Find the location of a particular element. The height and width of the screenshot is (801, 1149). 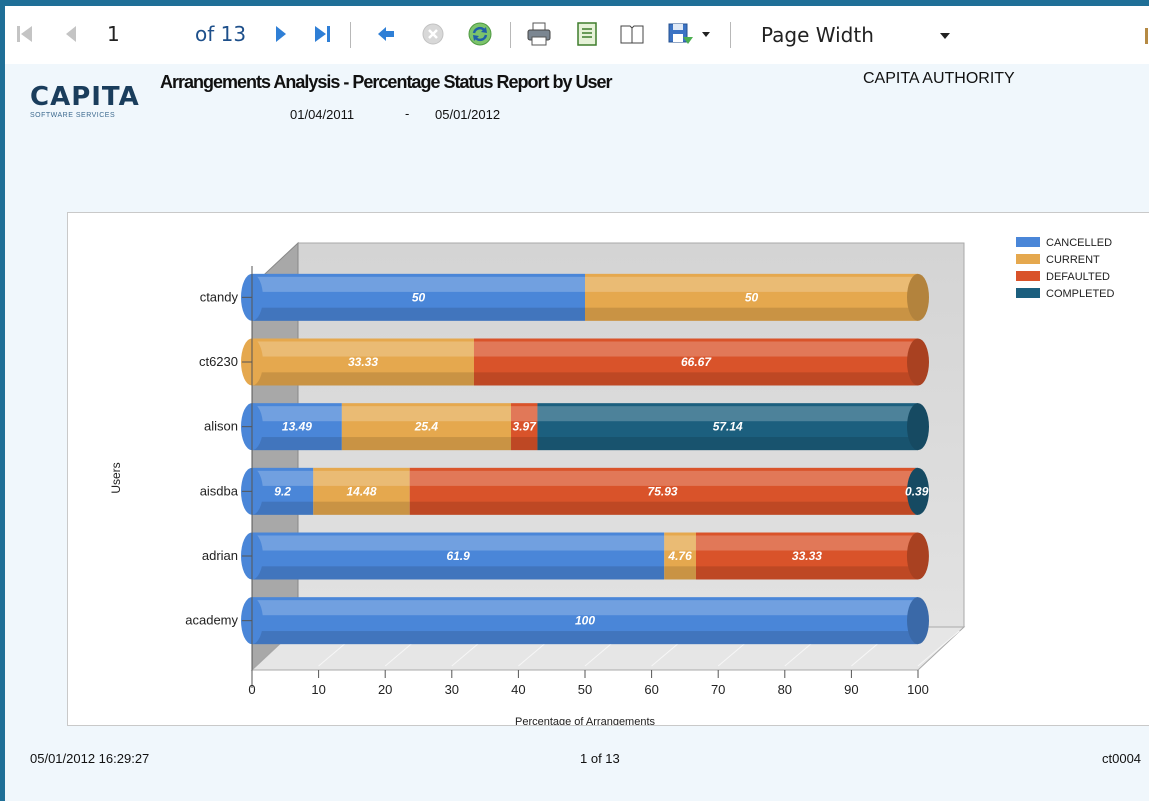

next-page-icon is located at coordinates (281, 34).